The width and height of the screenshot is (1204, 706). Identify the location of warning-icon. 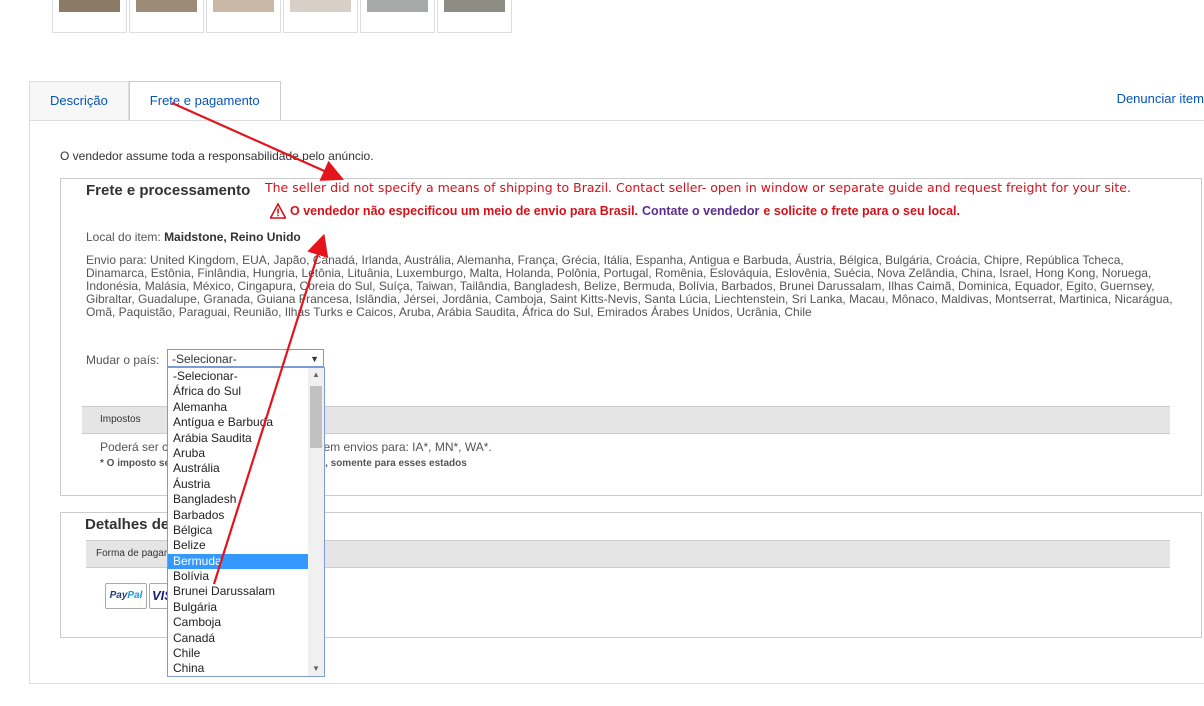
(278, 211).